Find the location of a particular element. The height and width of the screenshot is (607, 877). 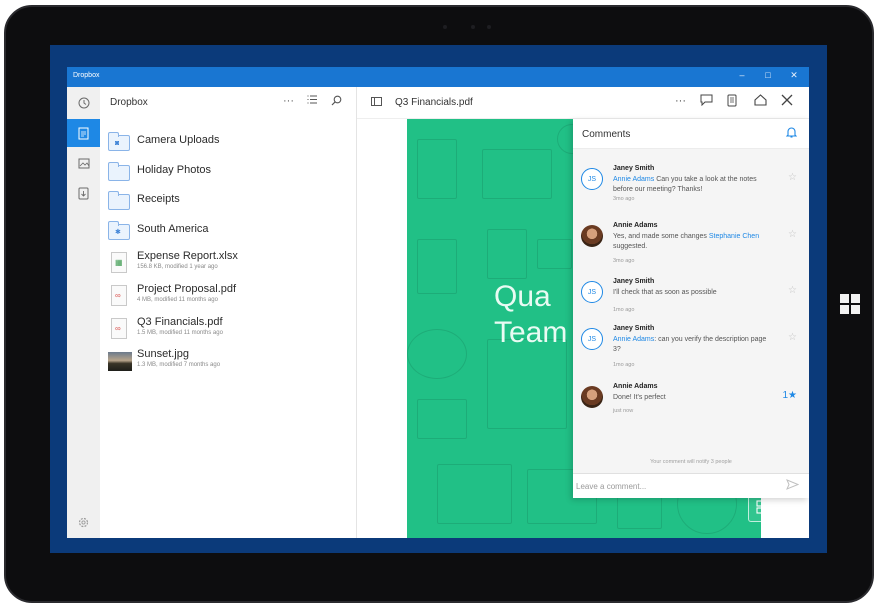

offline-icon is located at coordinates (83, 193).